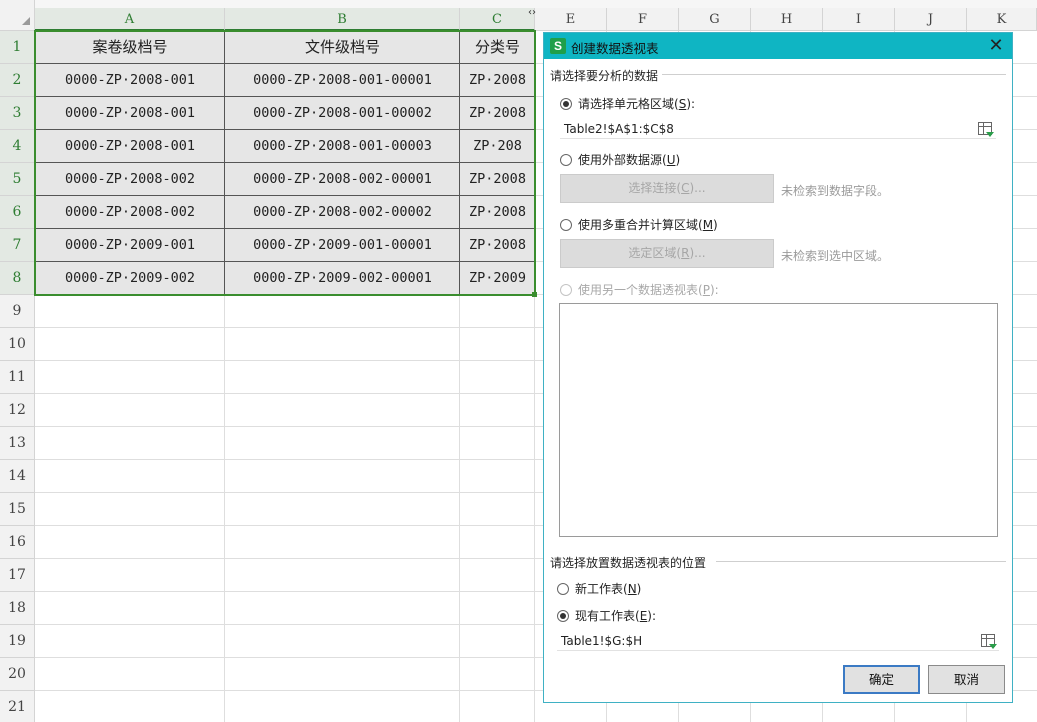 This screenshot has height=722, width=1037. I want to click on row-header-16: 16, so click(17, 542).